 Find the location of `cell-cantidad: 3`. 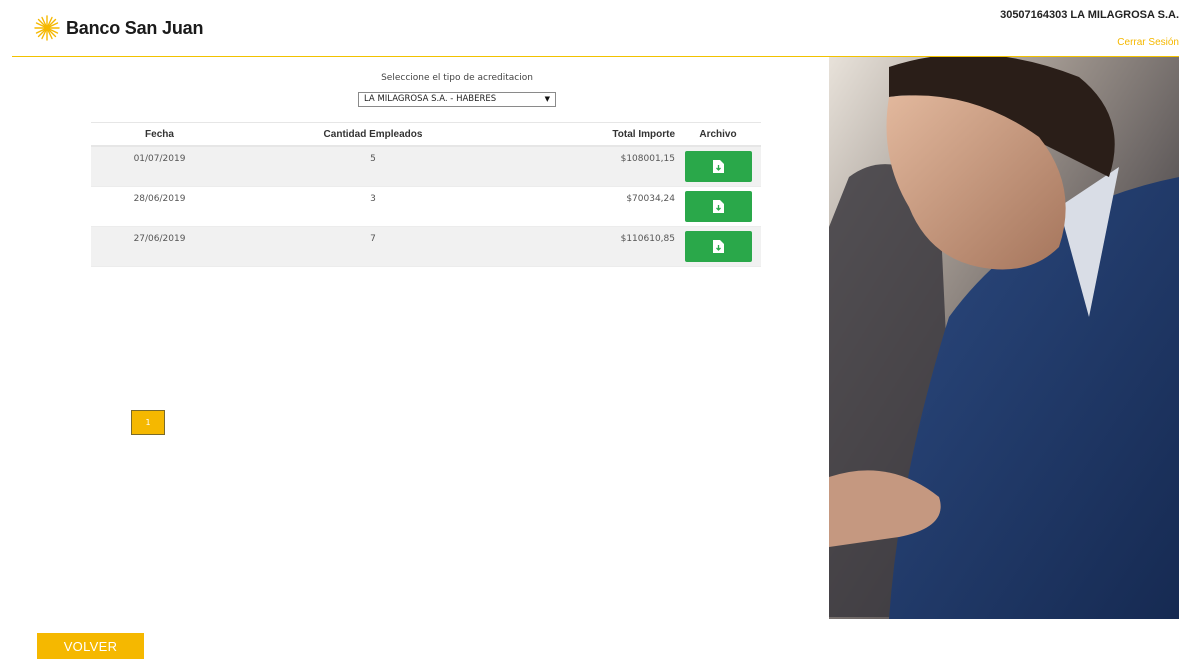

cell-cantidad: 3 is located at coordinates (373, 199).